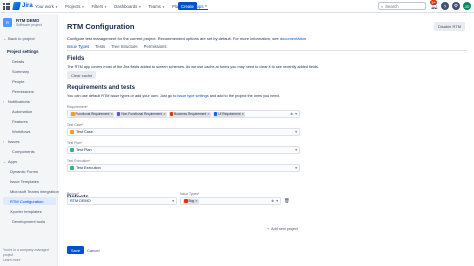 The height and width of the screenshot is (266, 474). Describe the element at coordinates (467, 6) in the screenshot. I see `user-avatar: JD` at that location.